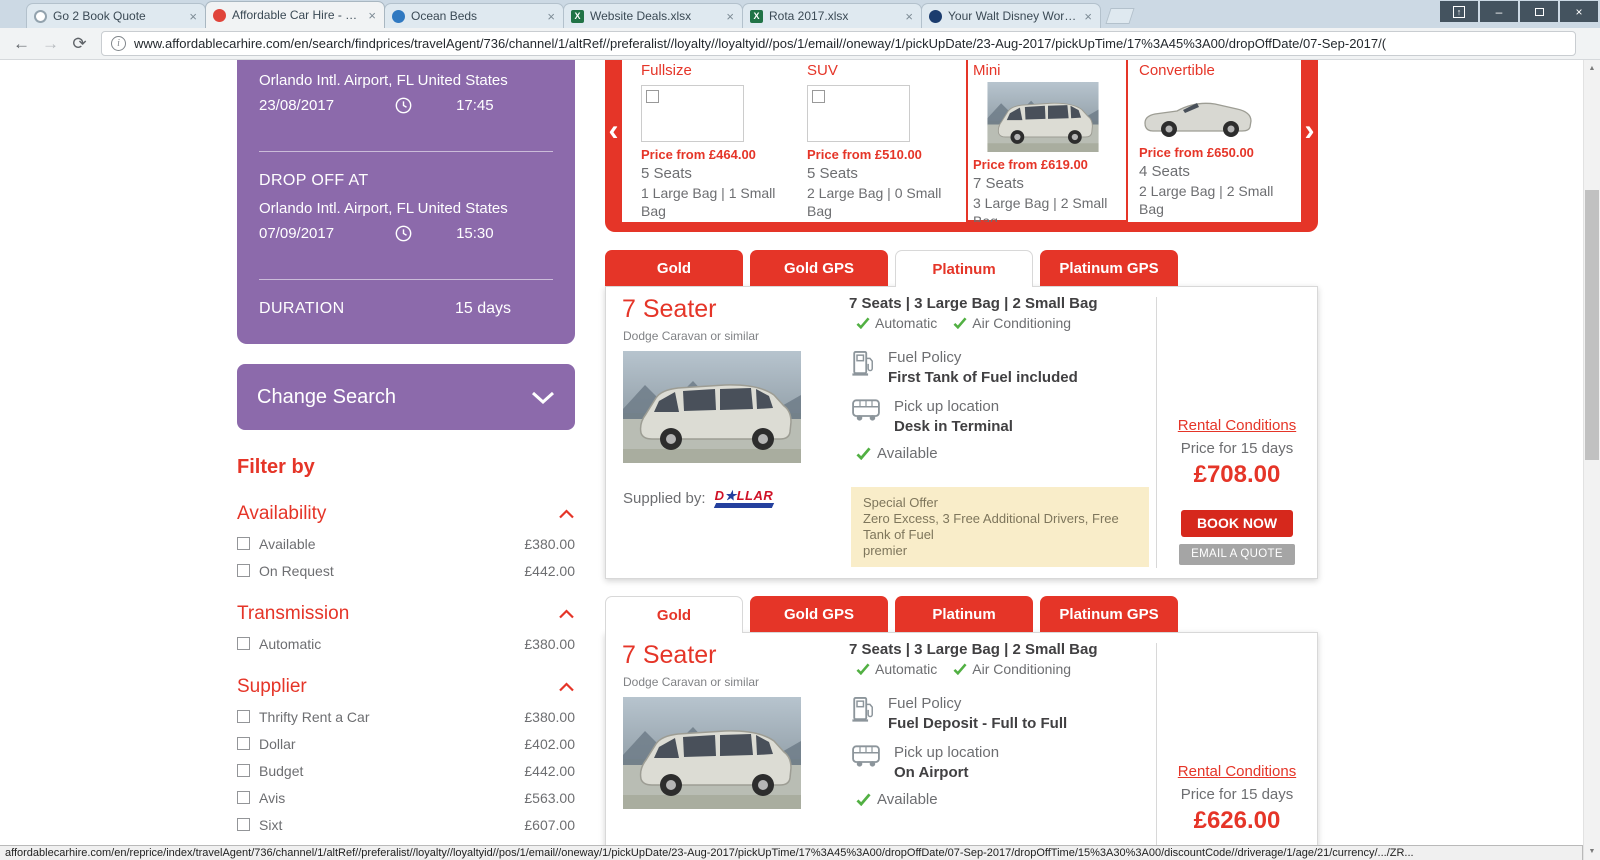 Image resolution: width=1600 pixels, height=860 pixels. What do you see at coordinates (406, 643) in the screenshot?
I see `filter-option-automatic: Automatic £380.00` at bounding box center [406, 643].